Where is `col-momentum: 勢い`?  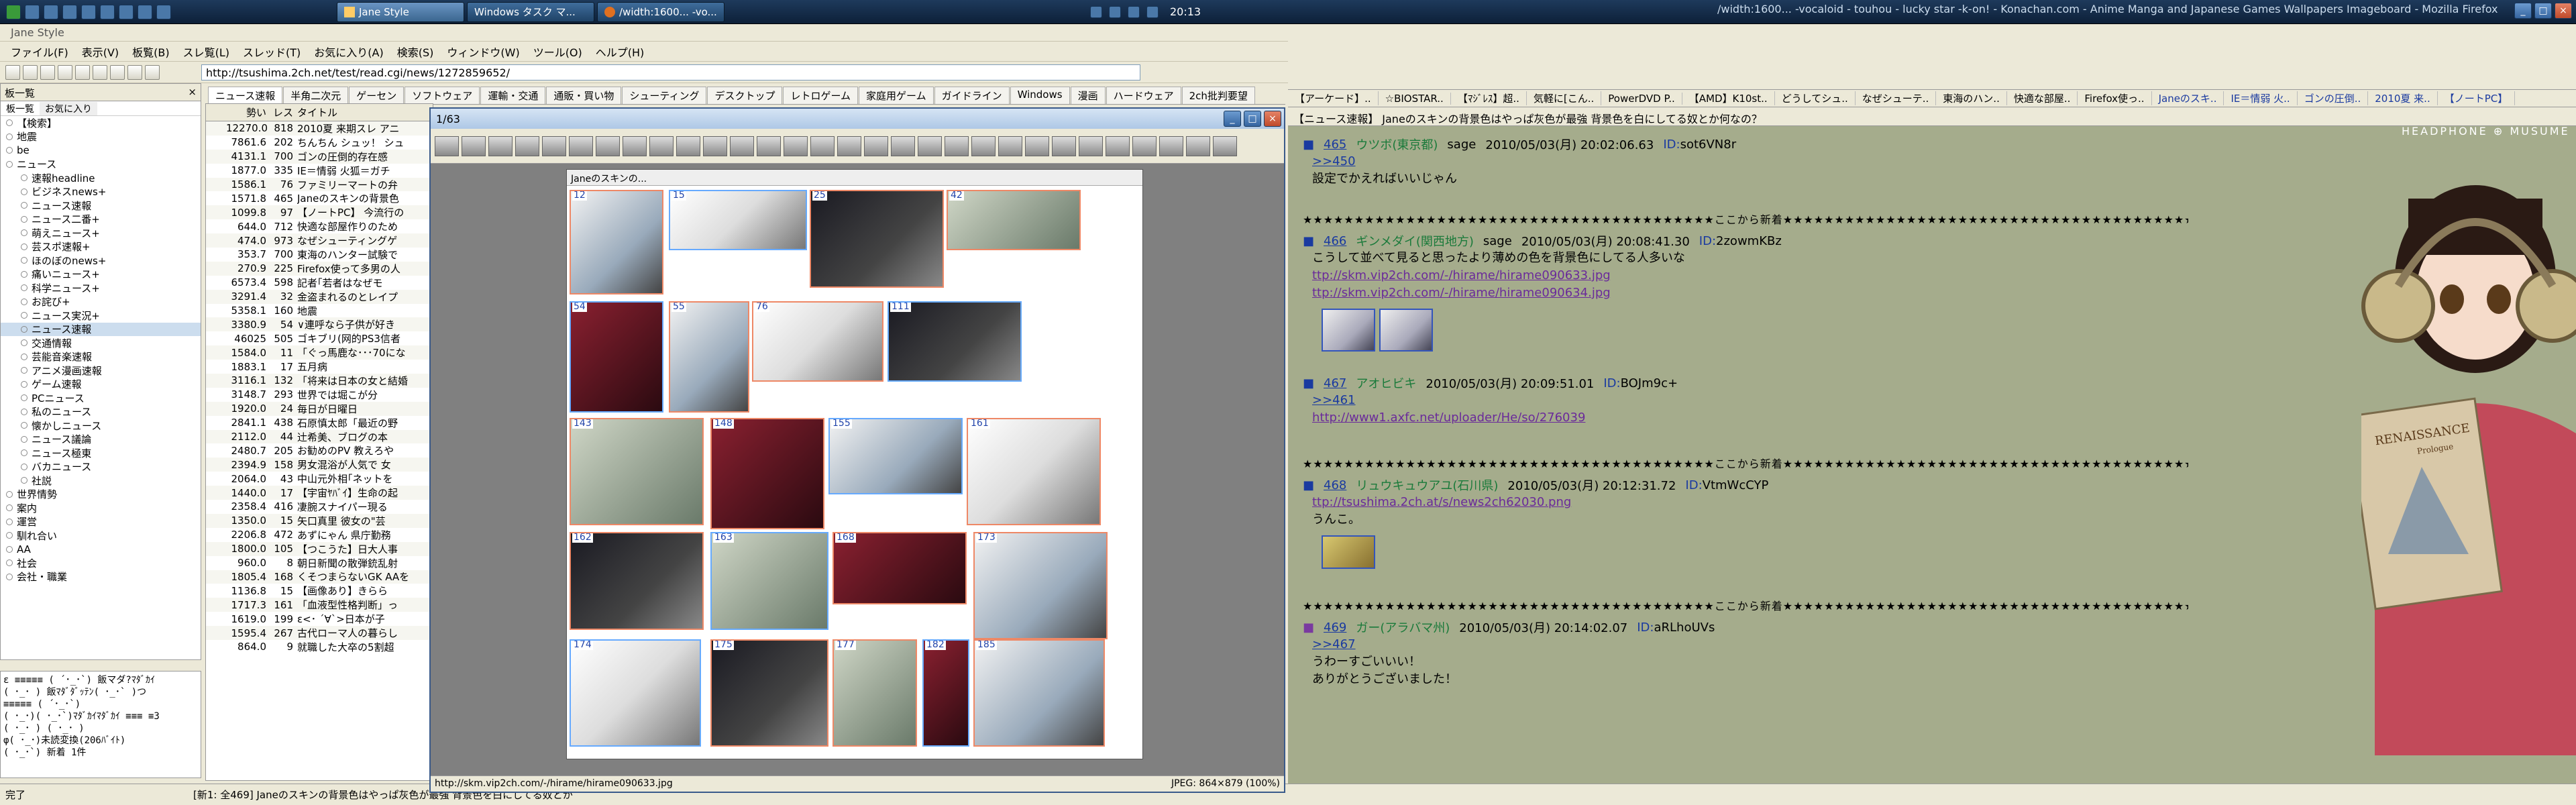
col-momentum: 勢い is located at coordinates (246, 112).